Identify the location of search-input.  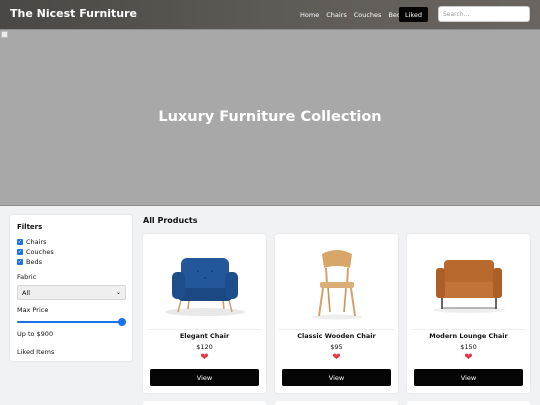
(484, 14).